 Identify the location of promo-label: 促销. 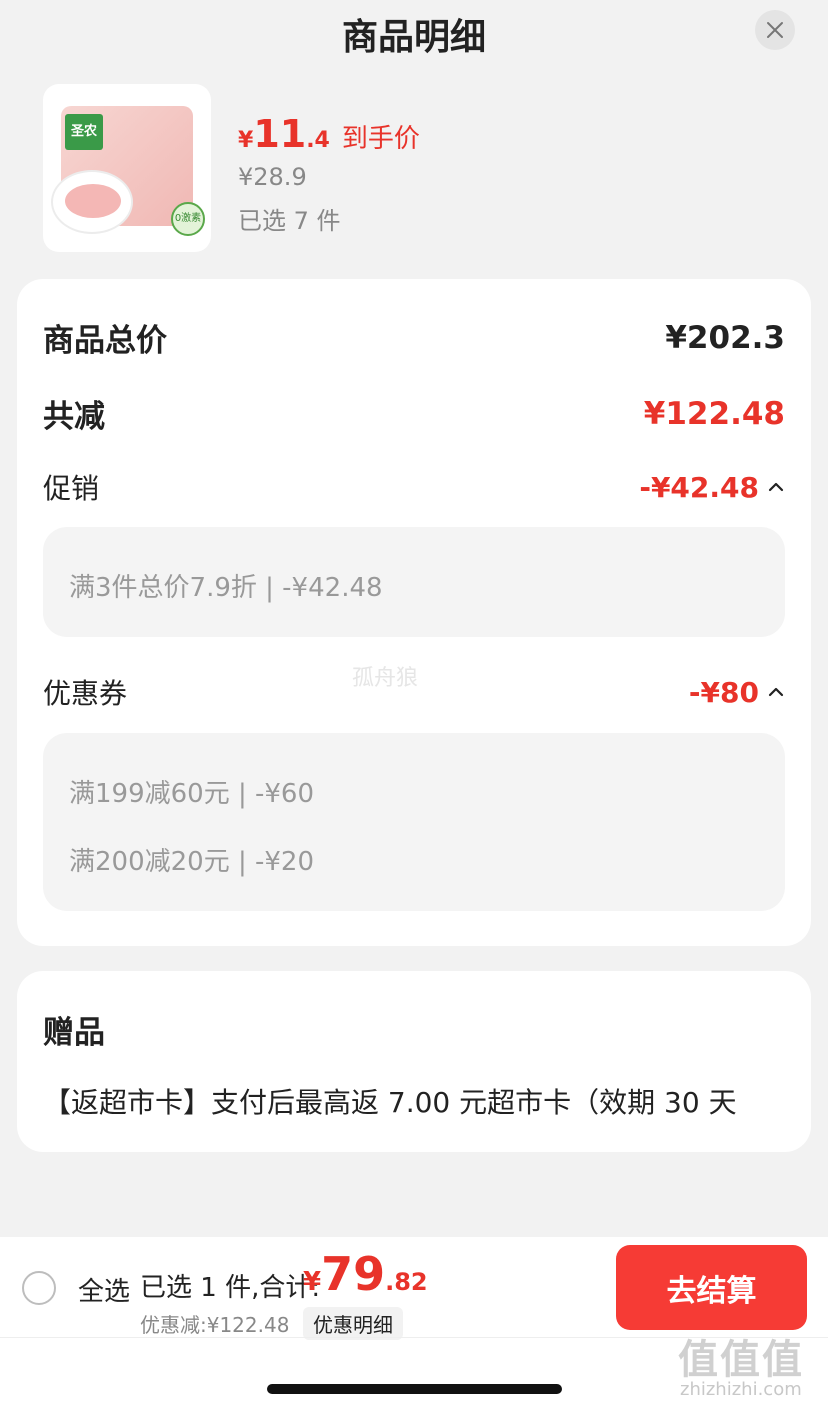
(71, 488).